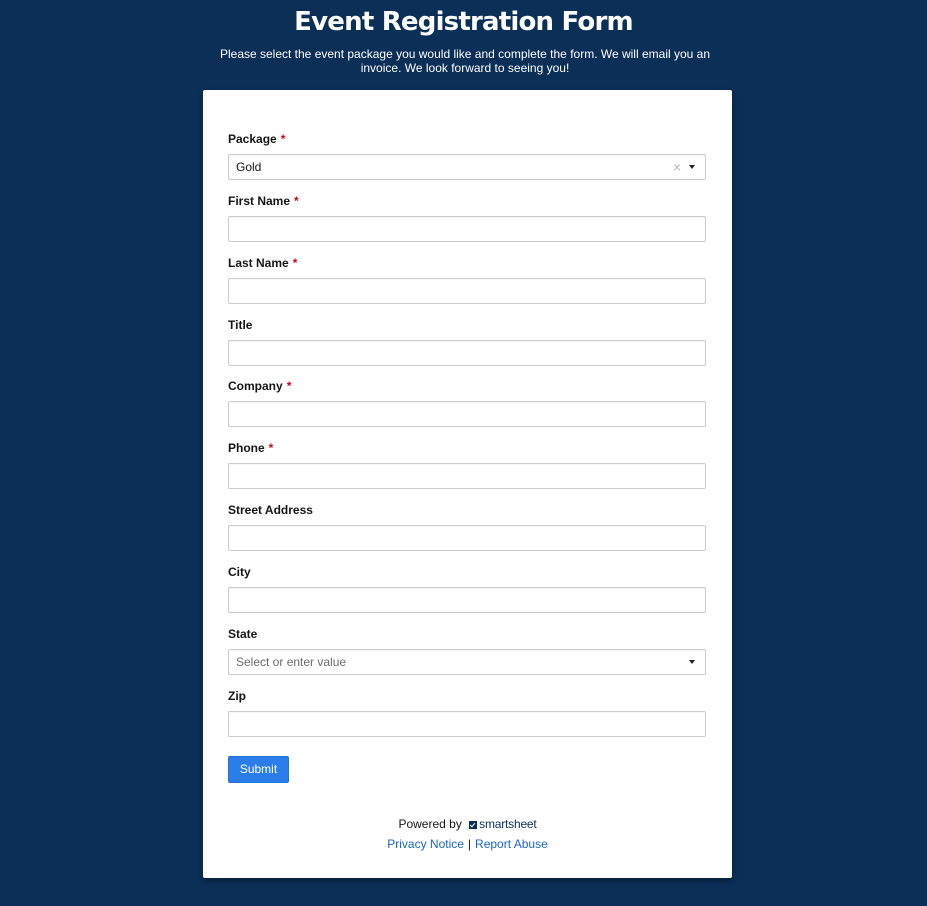 This screenshot has width=927, height=906. Describe the element at coordinates (239, 572) in the screenshot. I see `field-label: City` at that location.